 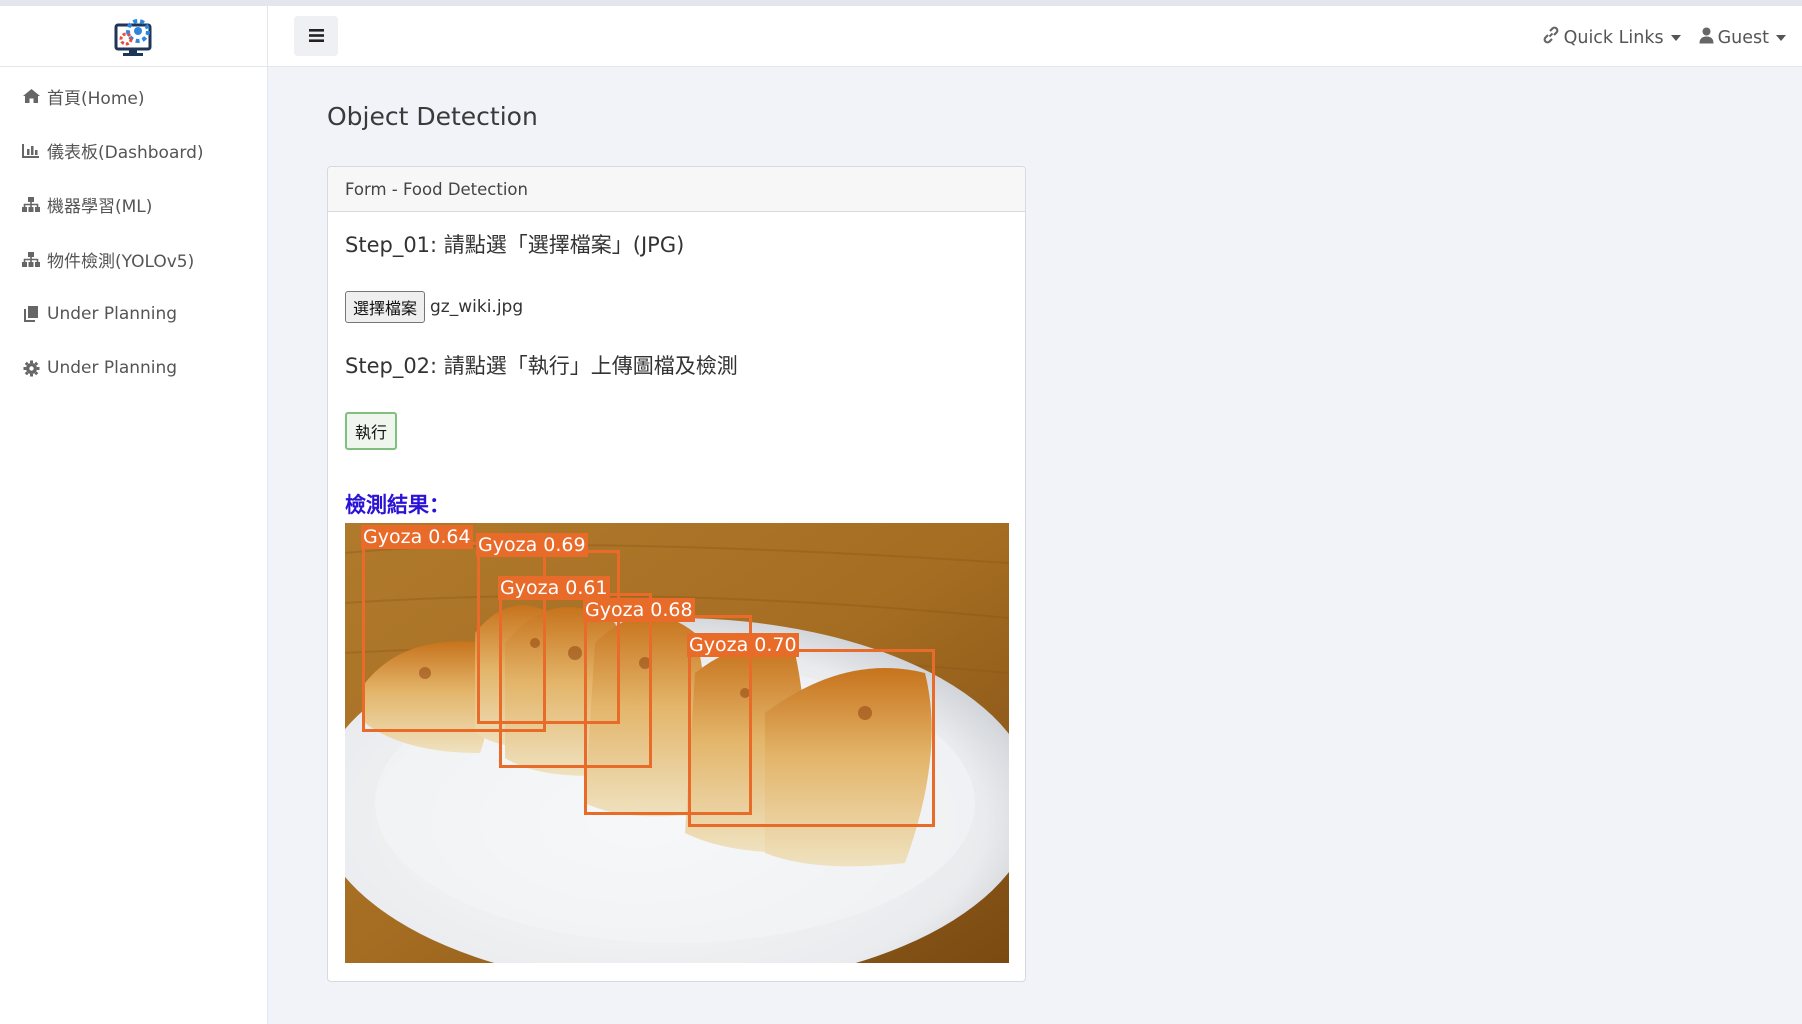 I want to click on copy-icon, so click(x=31, y=314).